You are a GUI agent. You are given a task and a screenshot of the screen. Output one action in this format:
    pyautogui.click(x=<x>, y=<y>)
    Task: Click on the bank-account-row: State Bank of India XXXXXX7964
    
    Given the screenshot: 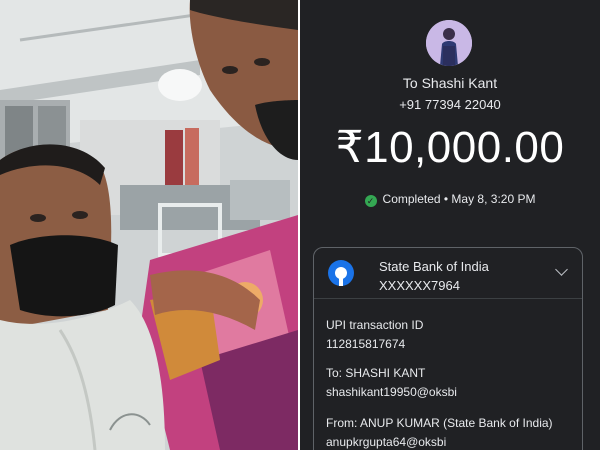 What is the action you would take?
    pyautogui.click(x=448, y=273)
    